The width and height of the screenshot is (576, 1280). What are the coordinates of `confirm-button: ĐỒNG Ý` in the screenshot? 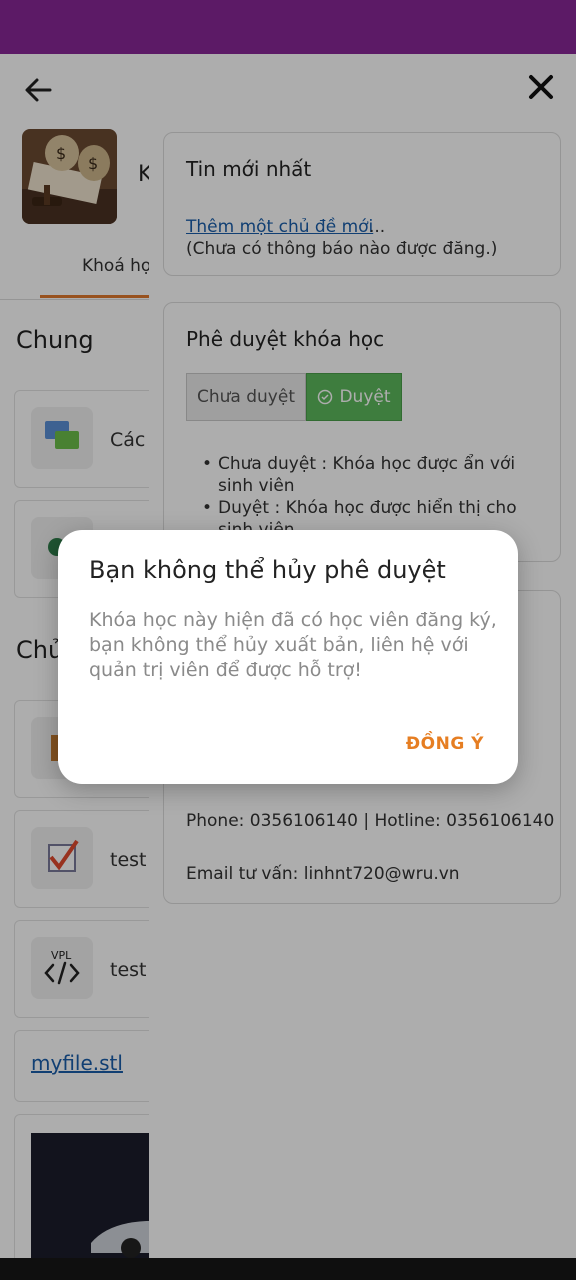 It's located at (445, 744).